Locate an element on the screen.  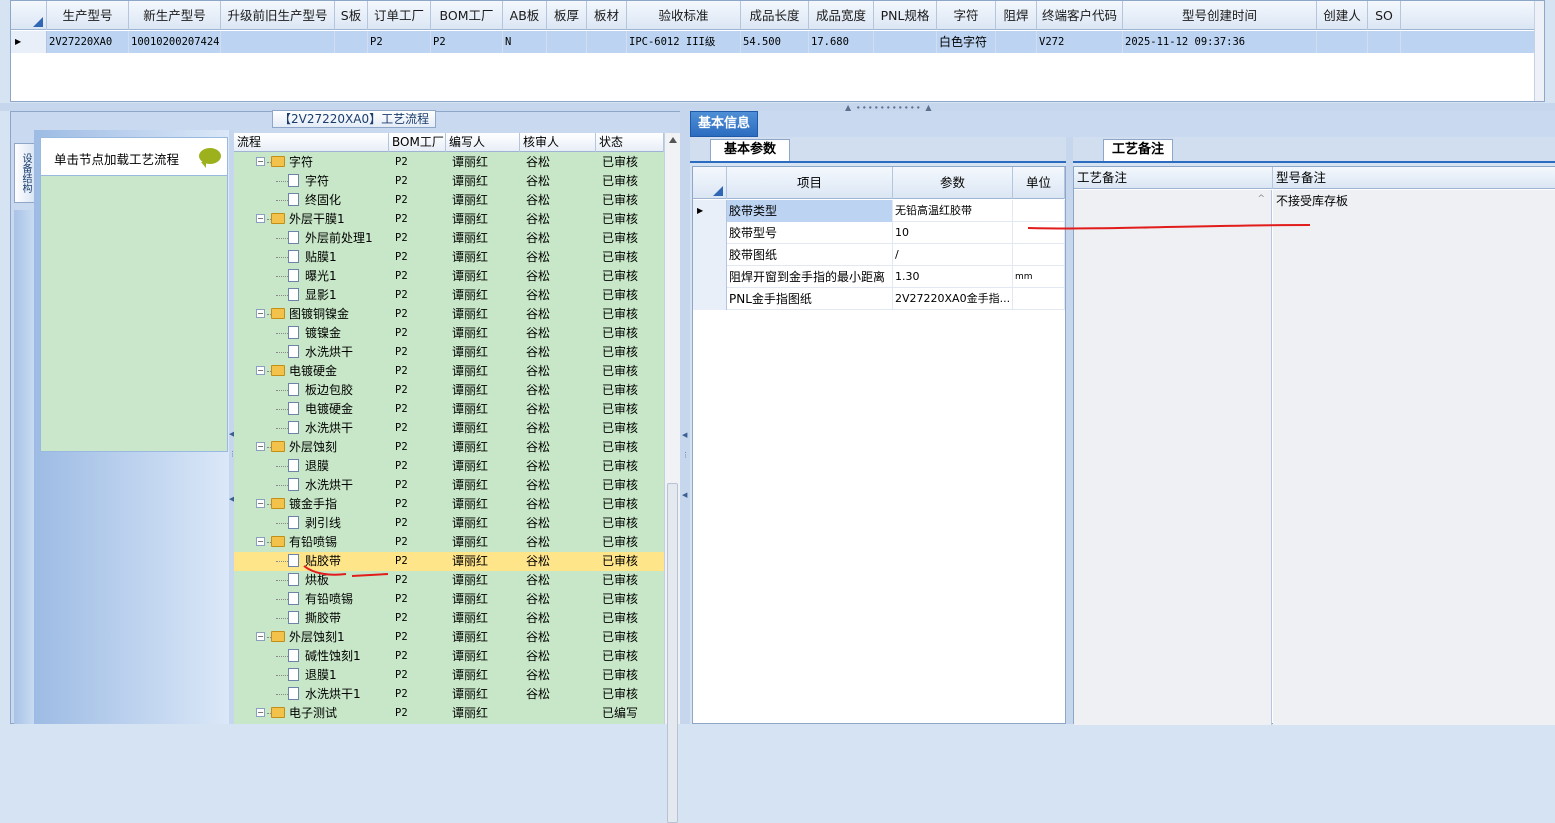
table-row: 胶带图纸 / is located at coordinates (879, 255).